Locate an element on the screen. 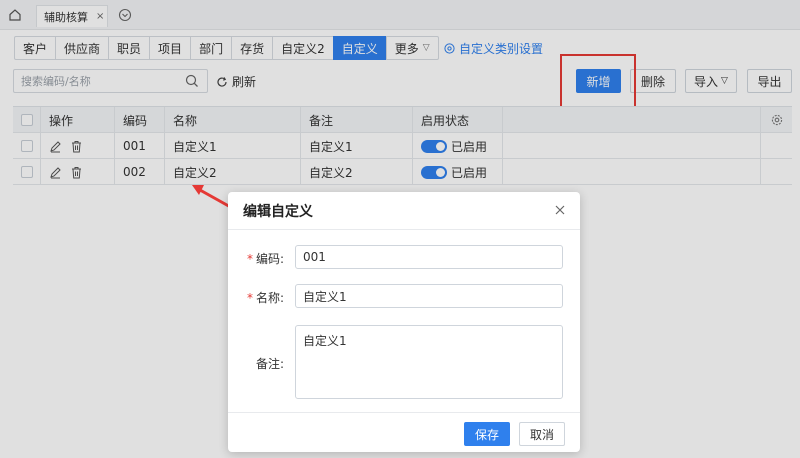 The image size is (800, 458). code-label-text: 编码: is located at coordinates (269, 259).